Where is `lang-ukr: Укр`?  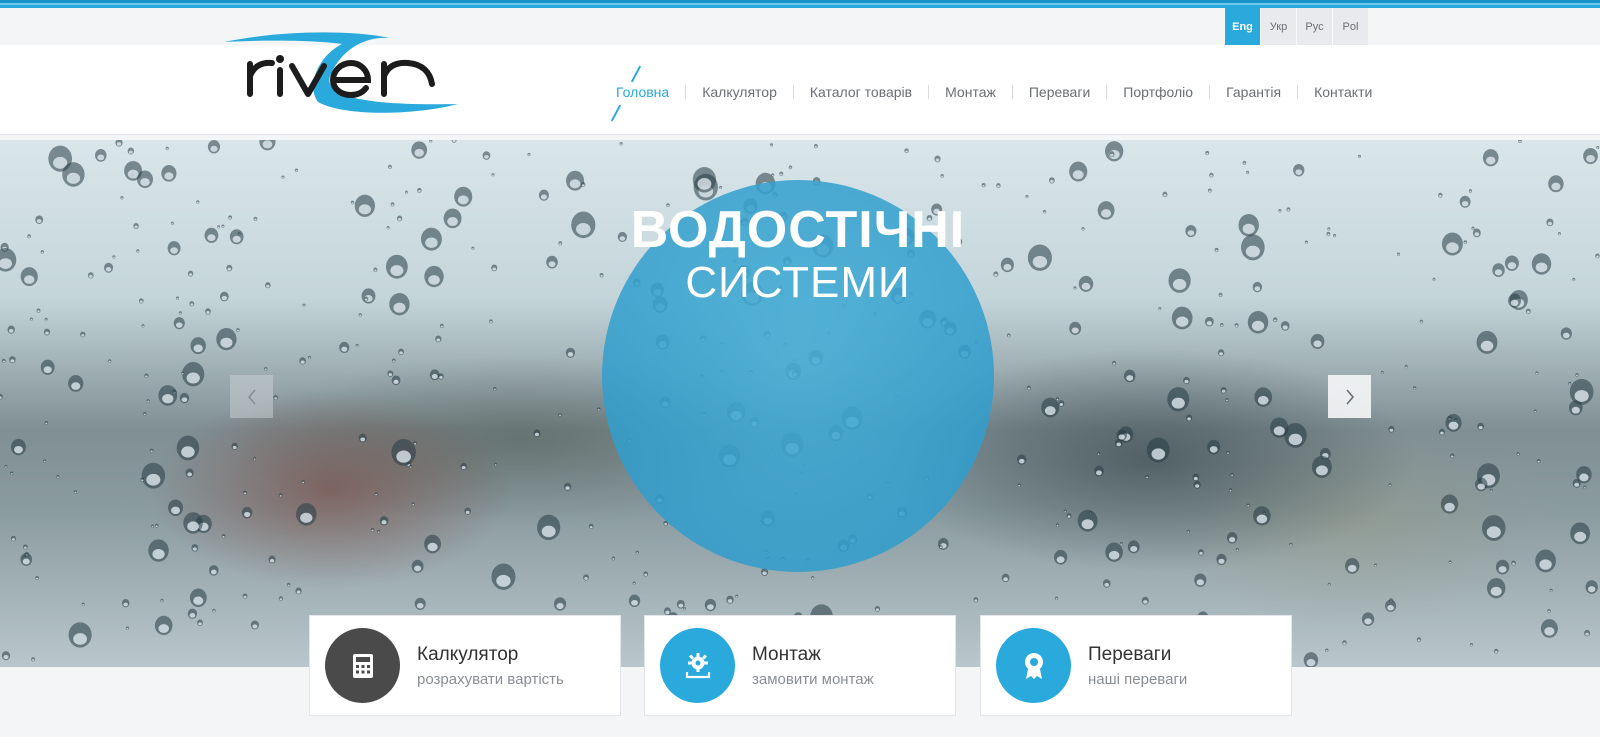 lang-ukr: Укр is located at coordinates (1278, 26).